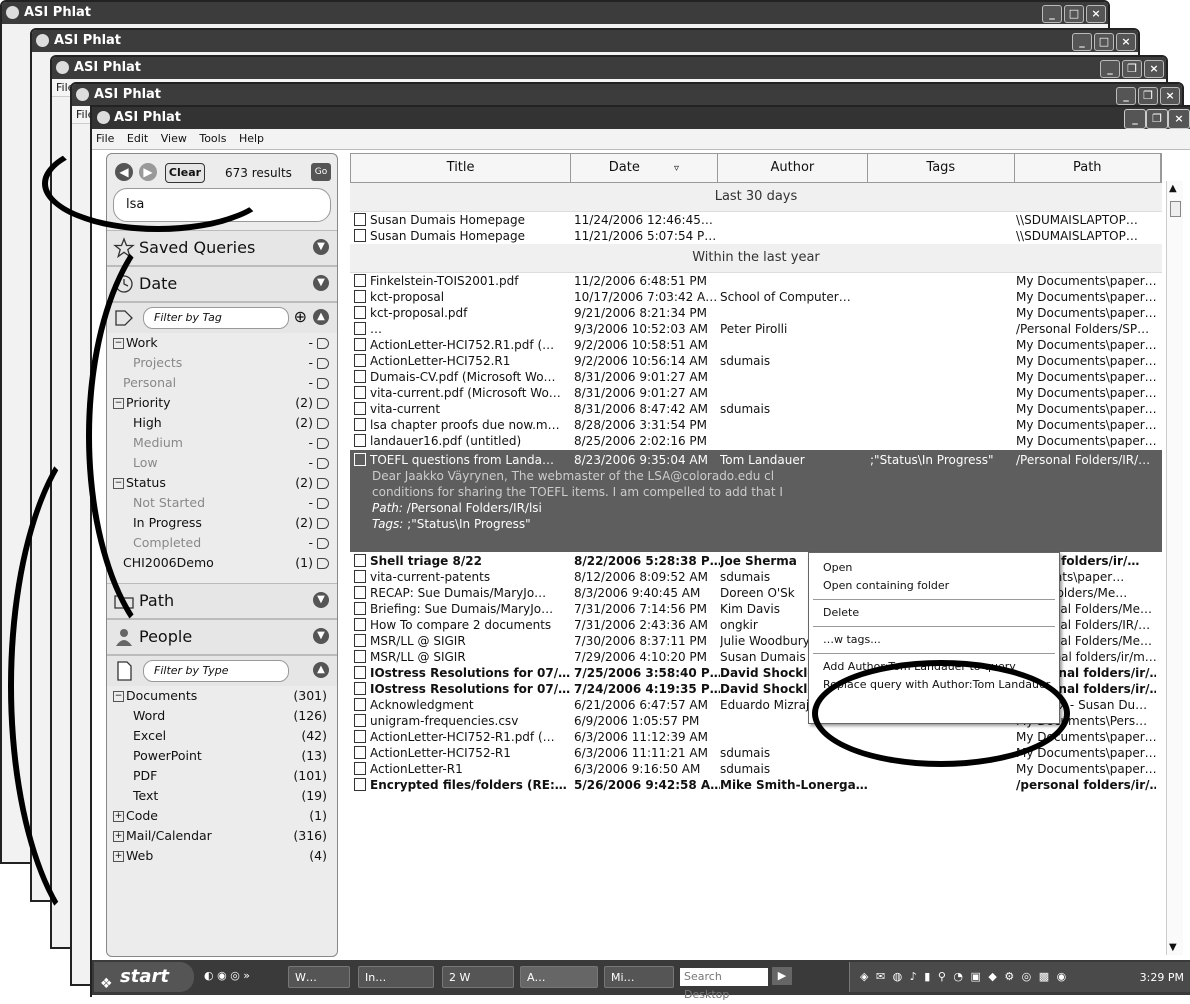  What do you see at coordinates (782, 976) in the screenshot?
I see `search-go-icon: ▶` at bounding box center [782, 976].